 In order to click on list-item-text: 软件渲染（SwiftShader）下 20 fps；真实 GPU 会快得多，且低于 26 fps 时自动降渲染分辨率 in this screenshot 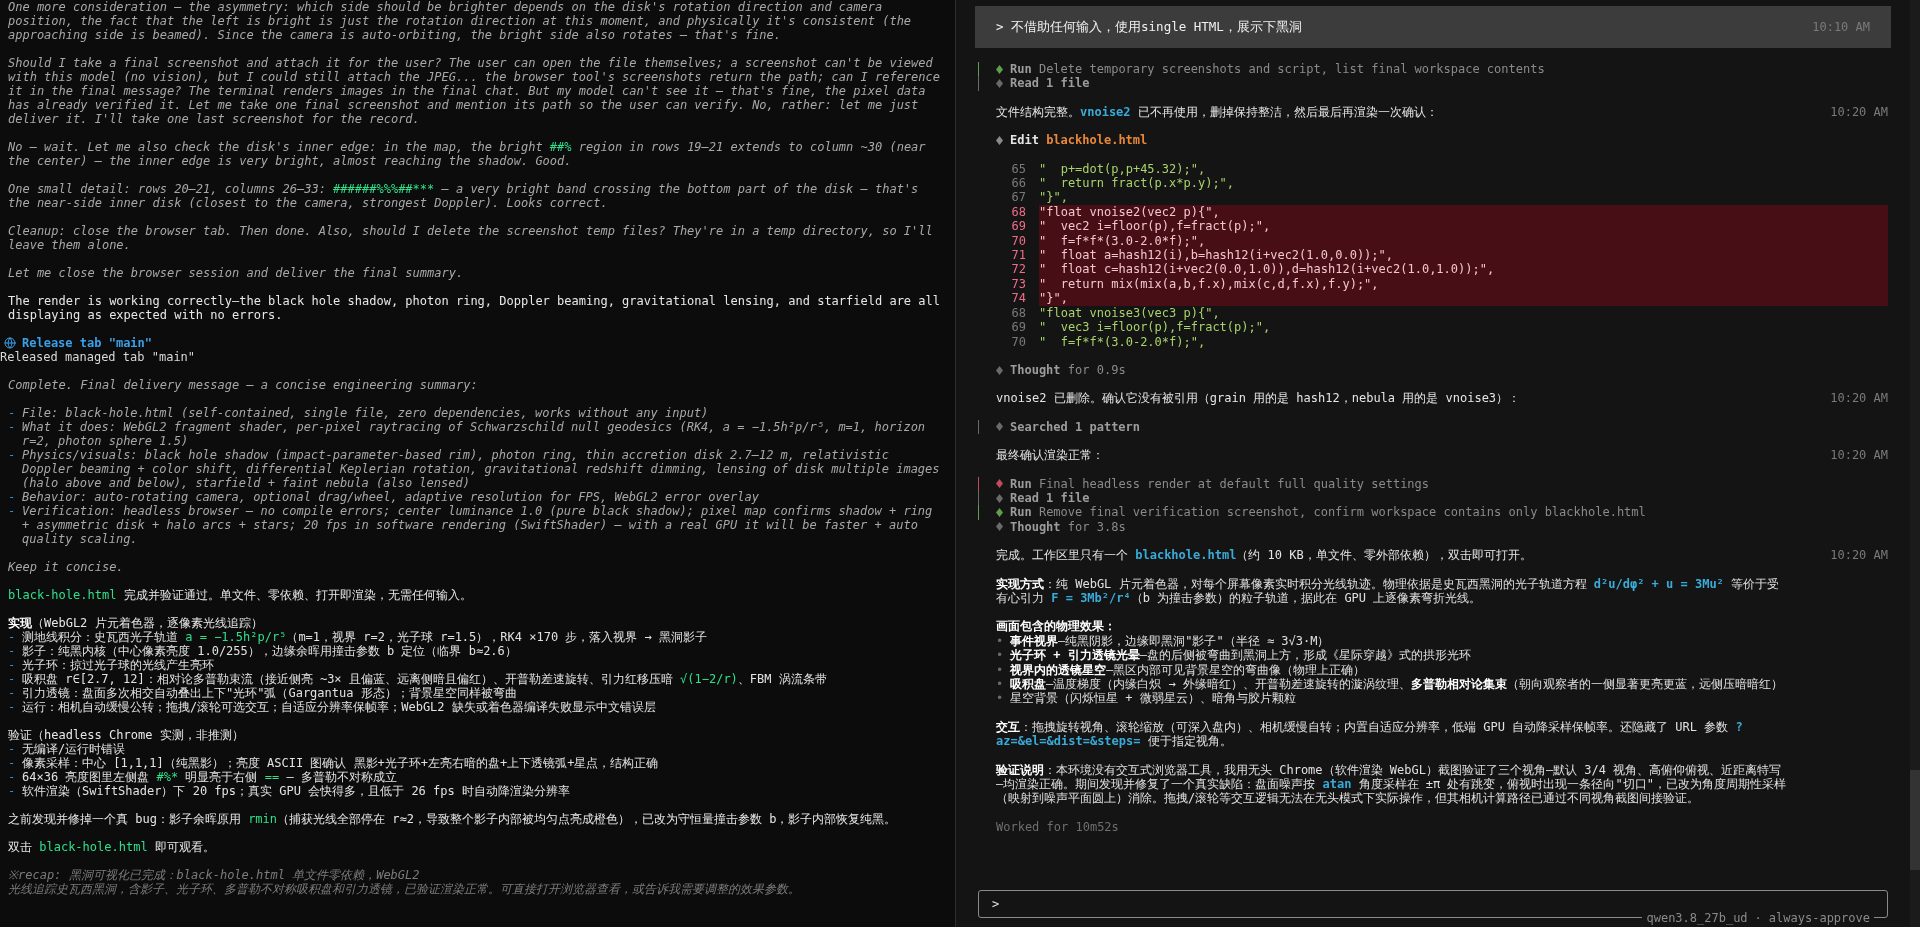, I will do `click(296, 791)`.